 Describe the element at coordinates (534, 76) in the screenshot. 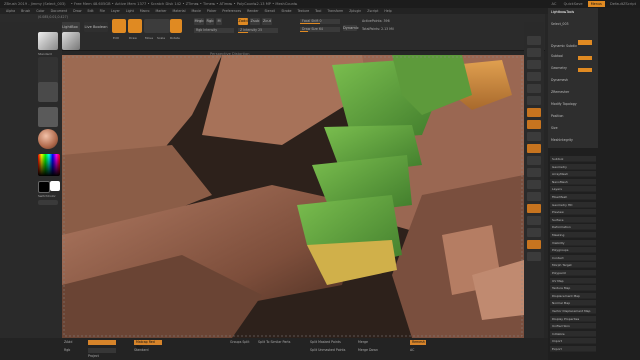

I see `zoom-button` at that location.